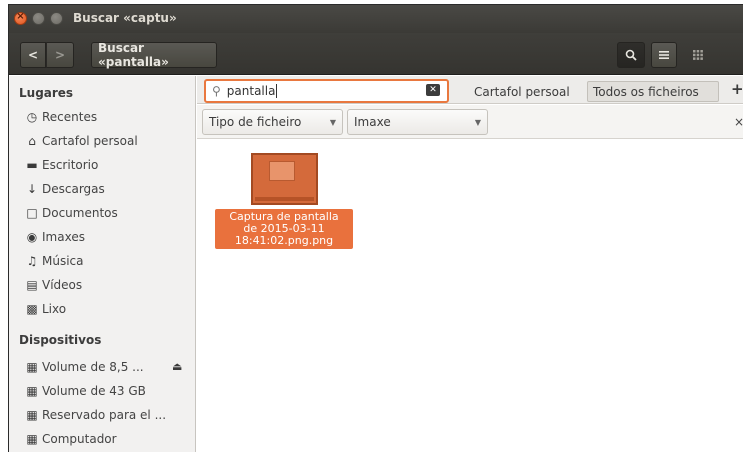 The width and height of the screenshot is (743, 452). What do you see at coordinates (738, 122) in the screenshot?
I see `remove-filter-button: ×` at bounding box center [738, 122].